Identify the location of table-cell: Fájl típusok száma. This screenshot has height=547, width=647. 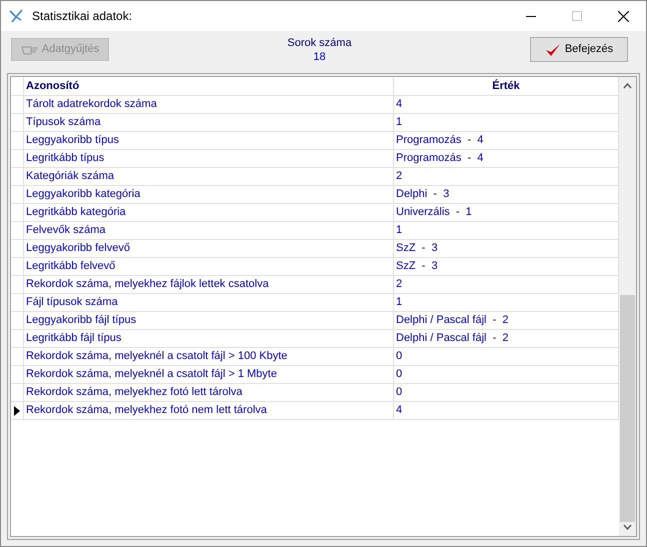
(209, 302).